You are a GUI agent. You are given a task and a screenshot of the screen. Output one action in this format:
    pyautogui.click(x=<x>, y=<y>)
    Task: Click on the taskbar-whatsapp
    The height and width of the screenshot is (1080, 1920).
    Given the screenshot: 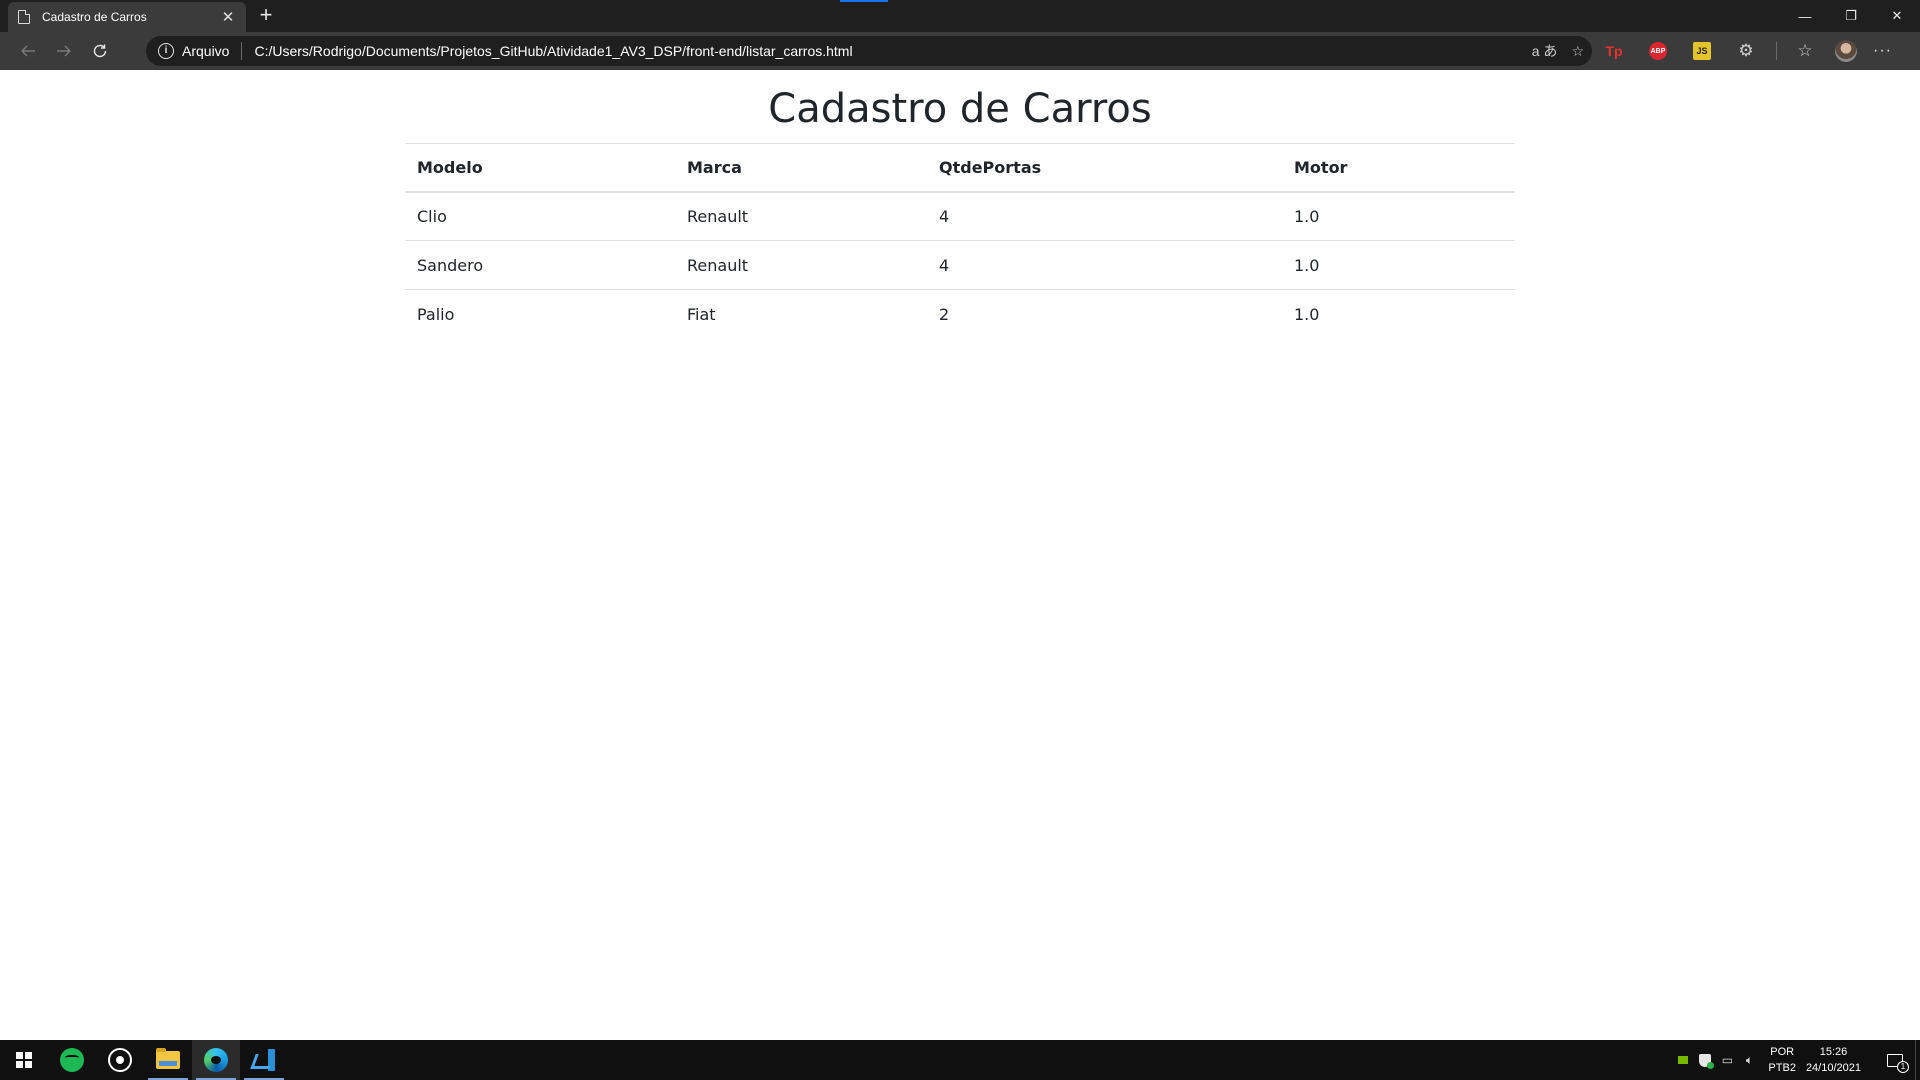 What is the action you would take?
    pyautogui.click(x=120, y=1060)
    